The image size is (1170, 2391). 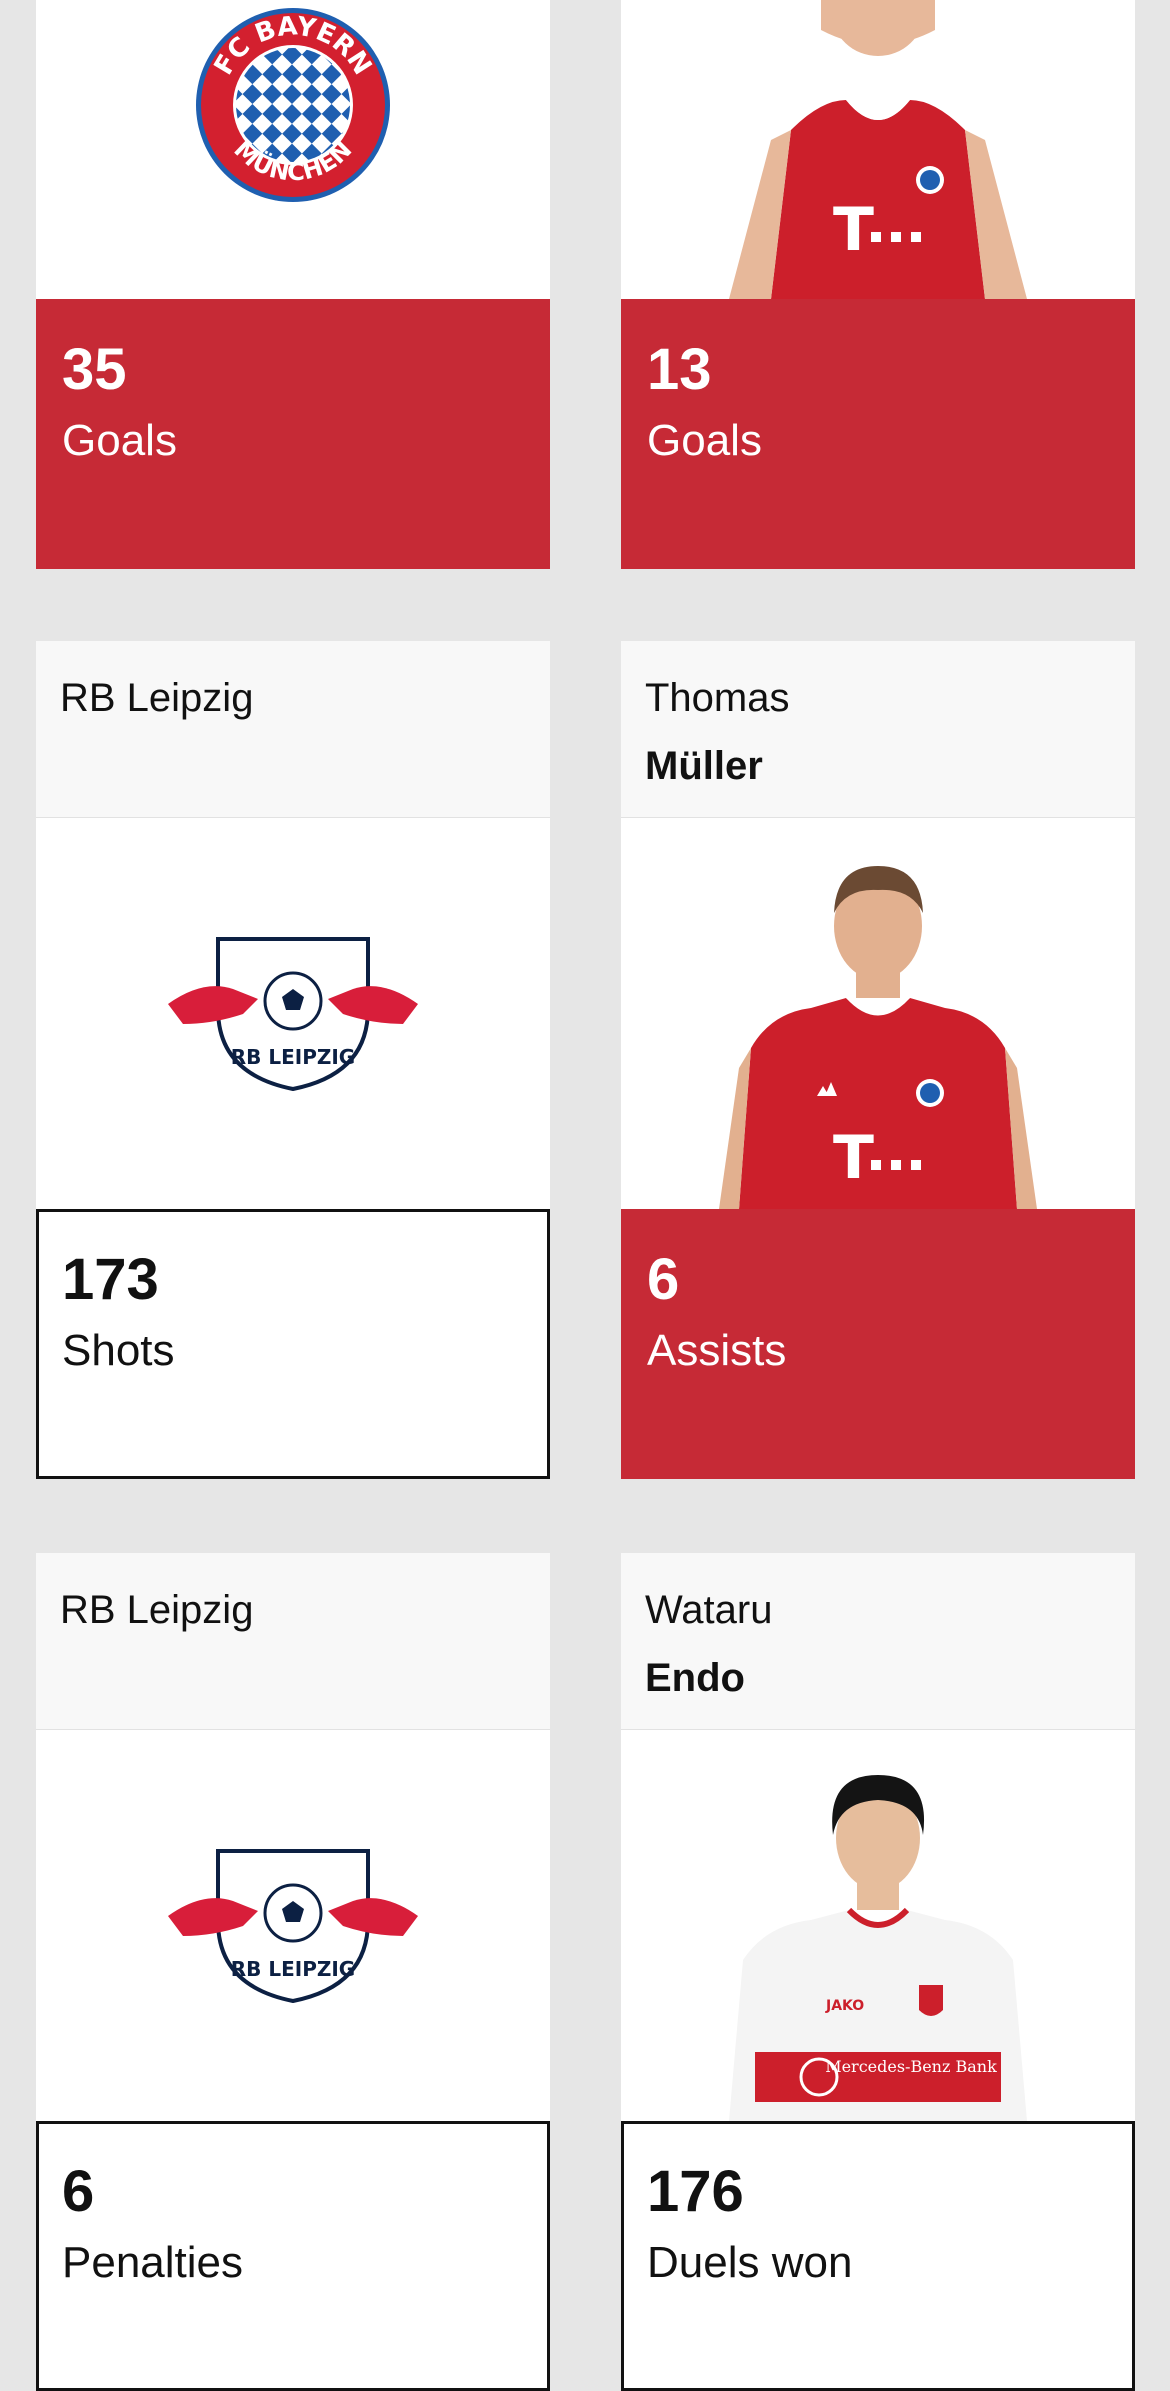 What do you see at coordinates (709, 1610) in the screenshot?
I see `player-first-name: Wataru` at bounding box center [709, 1610].